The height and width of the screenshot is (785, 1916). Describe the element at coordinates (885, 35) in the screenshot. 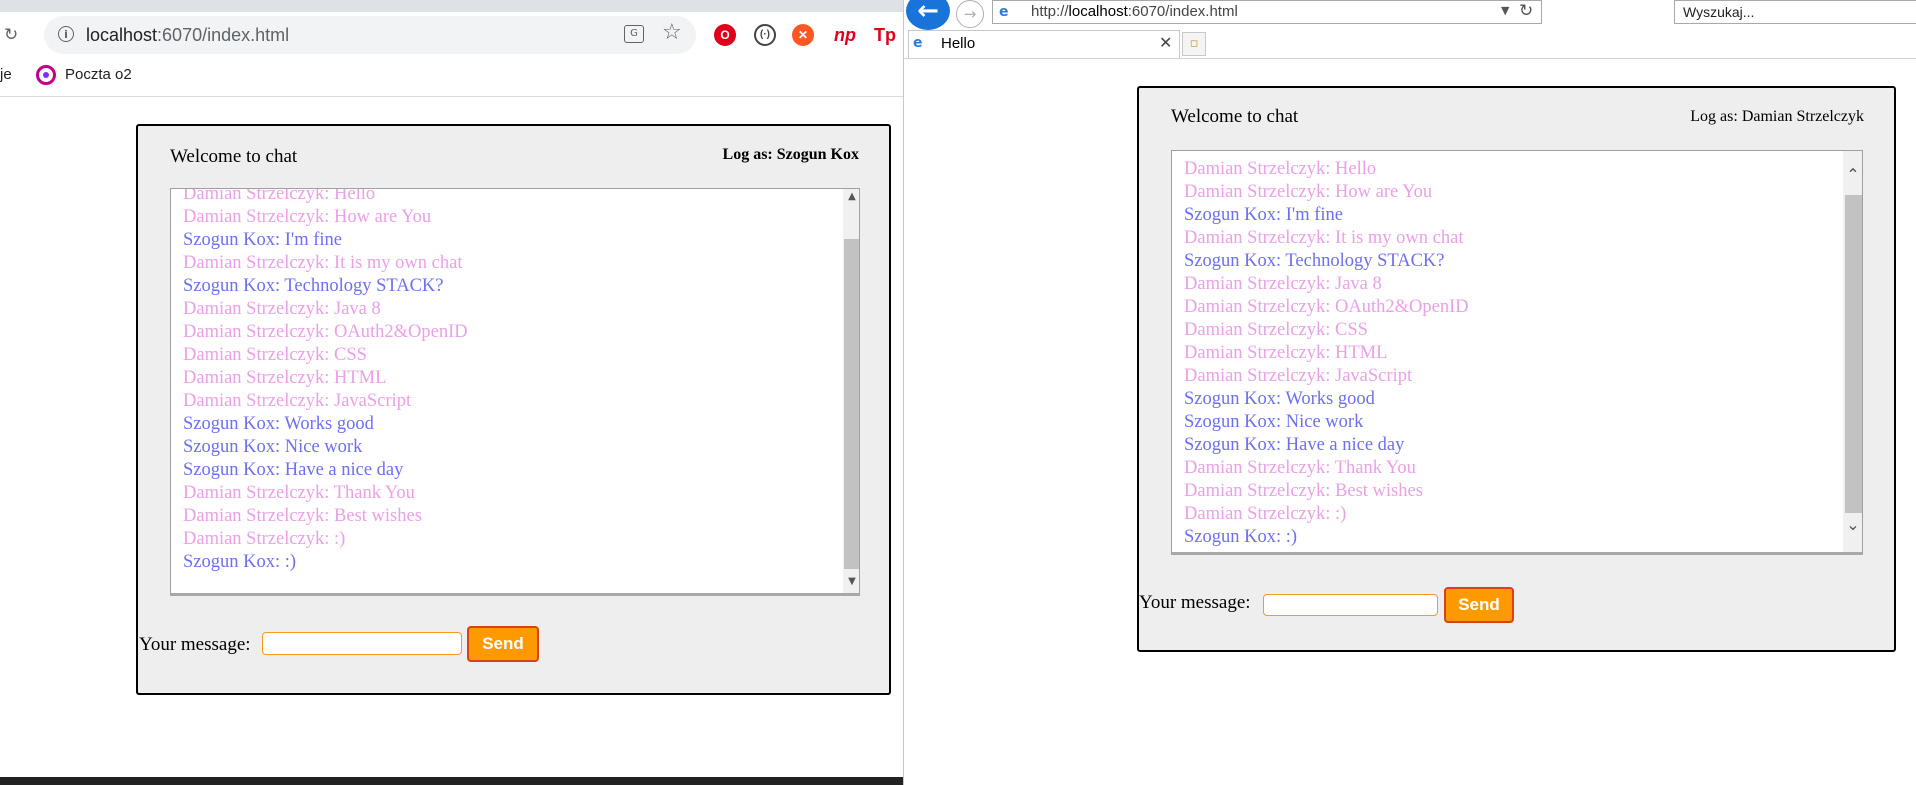

I see `tp-extension-icon: Tp` at that location.